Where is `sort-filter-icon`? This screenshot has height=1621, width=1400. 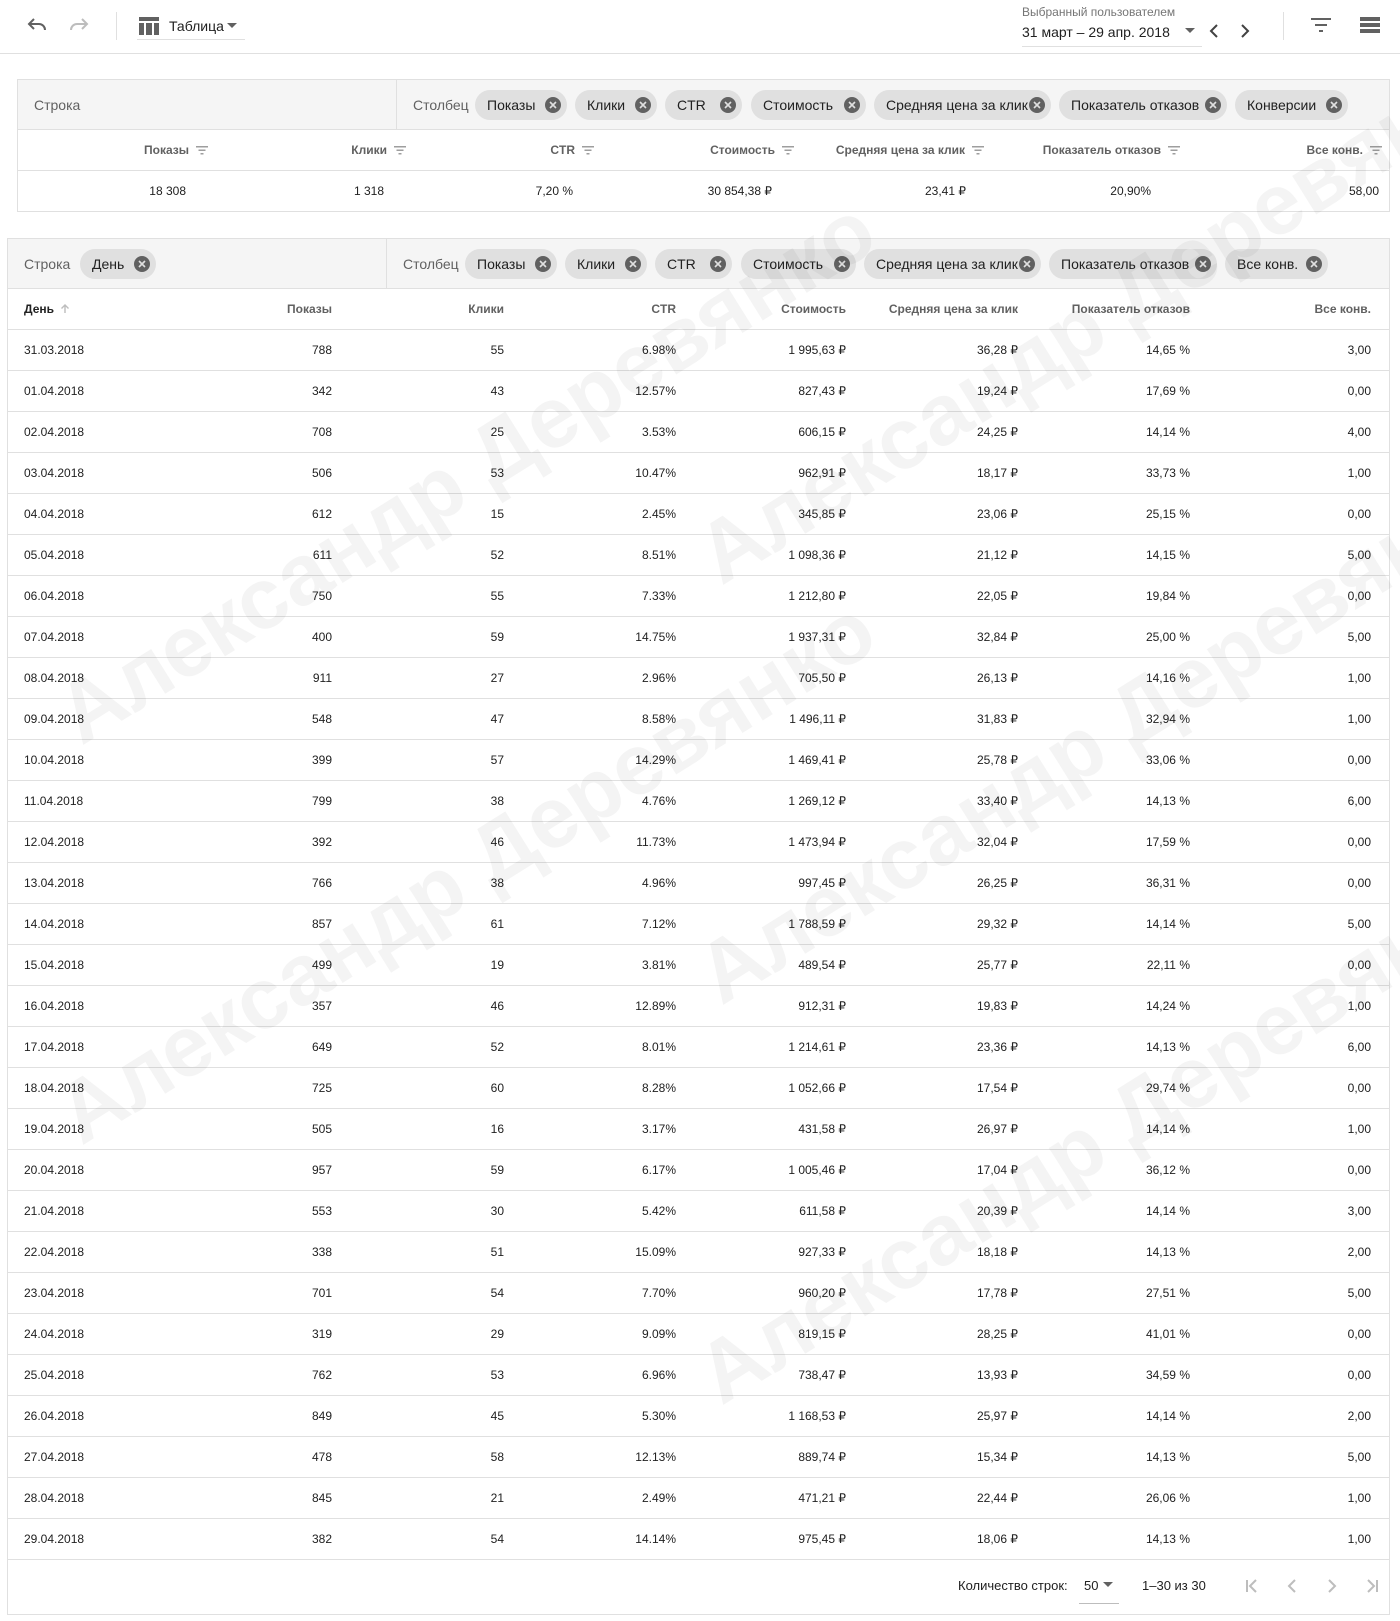 sort-filter-icon is located at coordinates (978, 149).